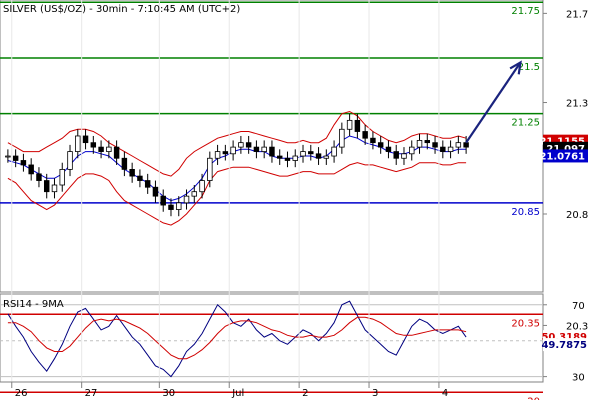  Describe the element at coordinates (237, 393) in the screenshot. I see `x-tick-label: Jul` at that location.